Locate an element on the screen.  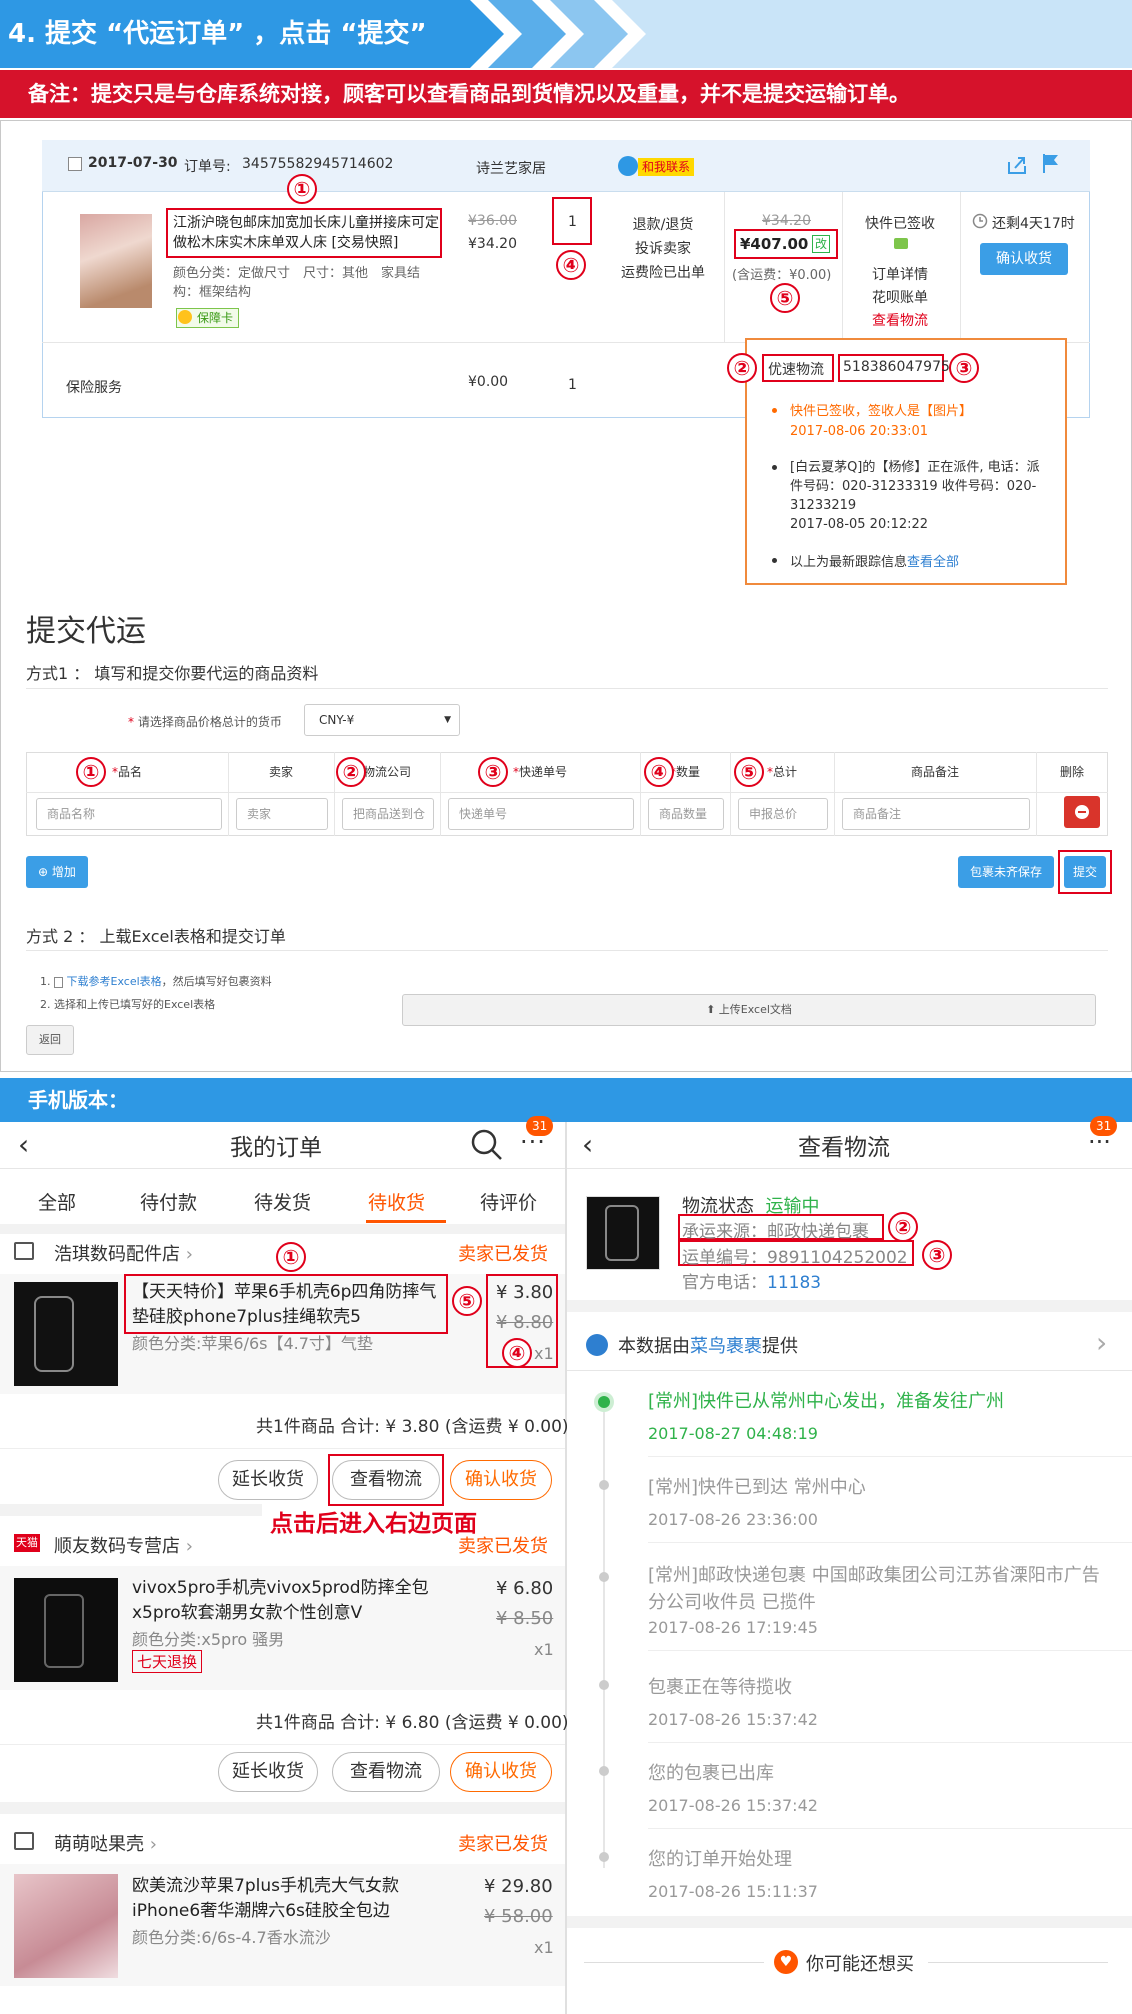
back-button: 返回 is located at coordinates (50, 1040).